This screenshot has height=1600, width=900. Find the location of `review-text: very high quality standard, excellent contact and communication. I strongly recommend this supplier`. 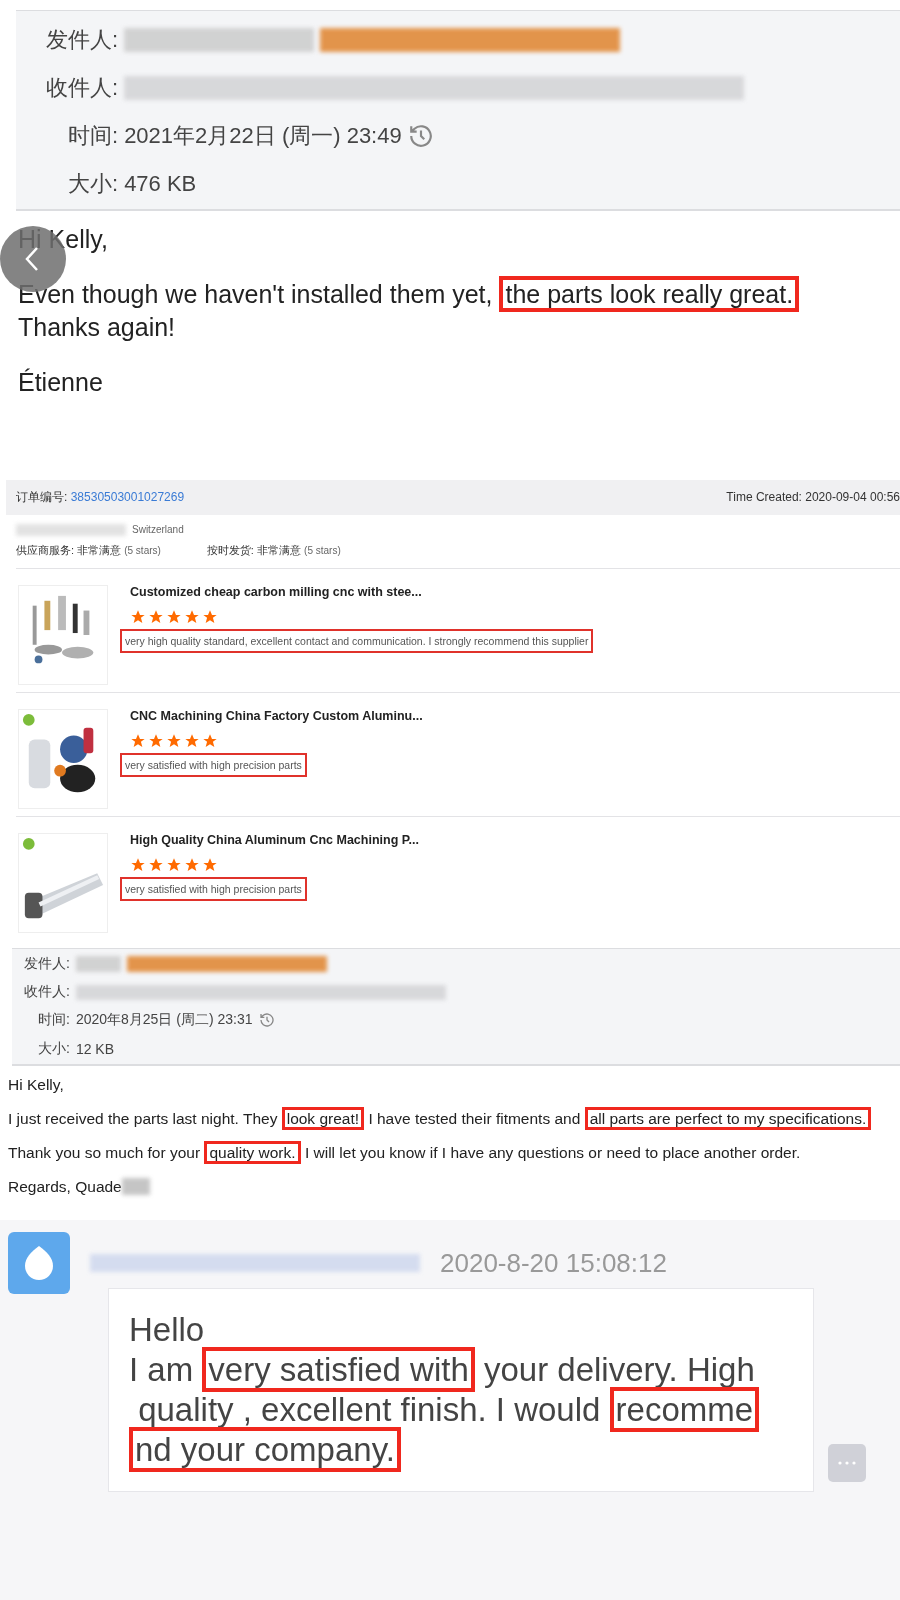

review-text: very high quality standard, excellent contact and communication. I strongly recommend this supplier is located at coordinates (357, 641).